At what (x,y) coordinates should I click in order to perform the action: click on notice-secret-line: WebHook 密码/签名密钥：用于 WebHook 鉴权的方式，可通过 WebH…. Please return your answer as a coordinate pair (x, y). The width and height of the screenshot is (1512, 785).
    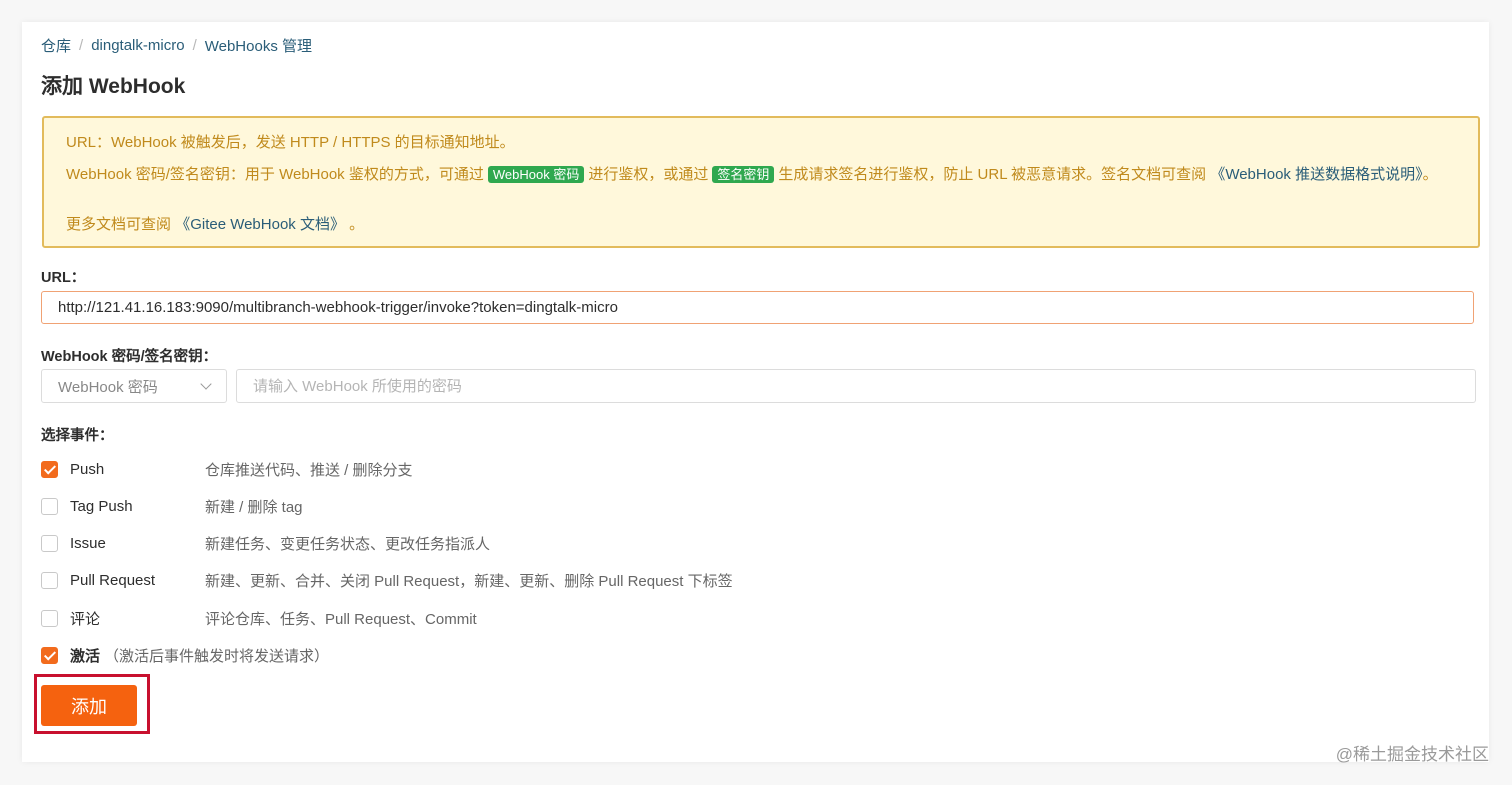
    Looking at the image, I should click on (761, 174).